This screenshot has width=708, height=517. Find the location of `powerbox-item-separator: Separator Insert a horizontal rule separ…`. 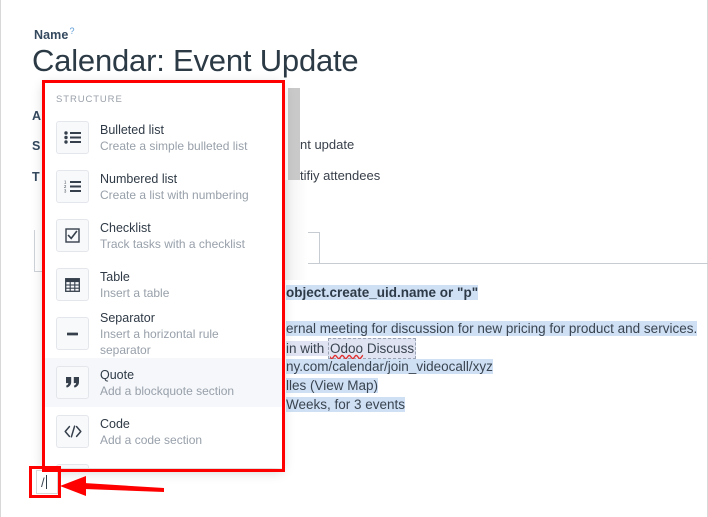

powerbox-item-separator: Separator Insert a horizontal rule separ… is located at coordinates (163, 333).